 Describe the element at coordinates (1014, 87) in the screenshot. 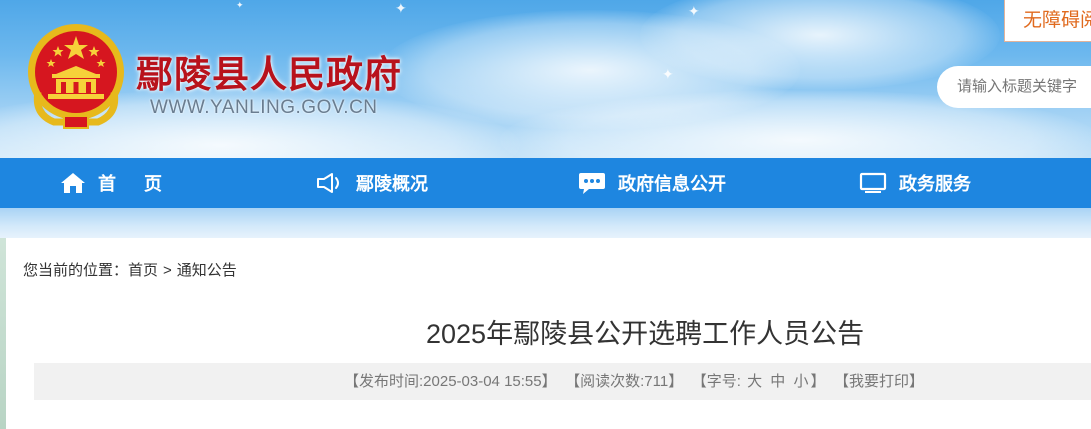

I see `search-input` at that location.